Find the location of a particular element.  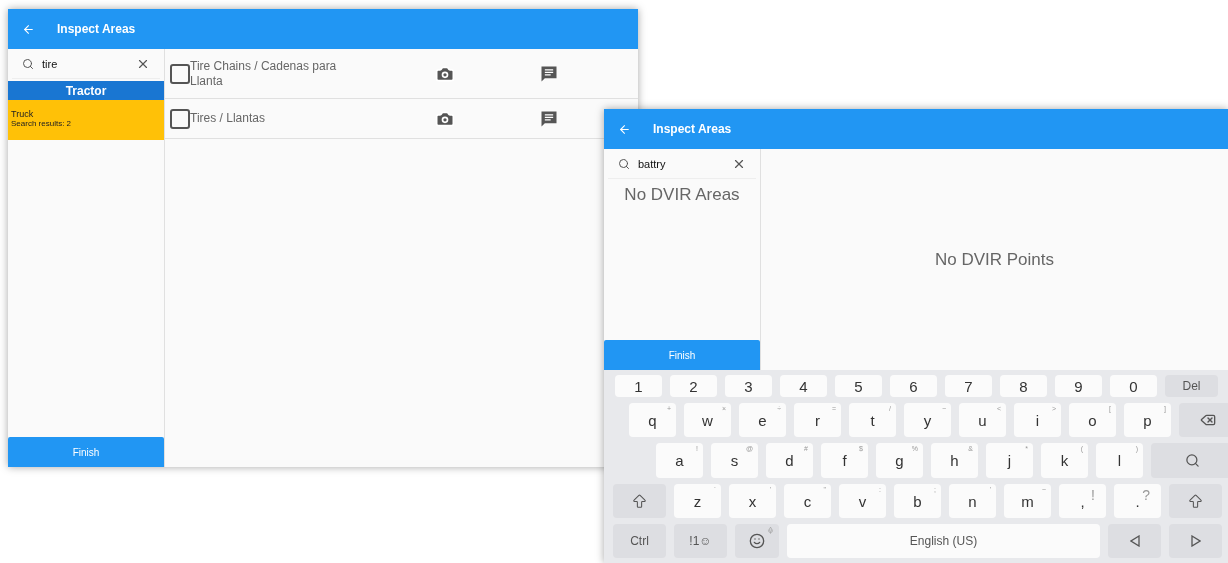

smiley-icon is located at coordinates (757, 541).